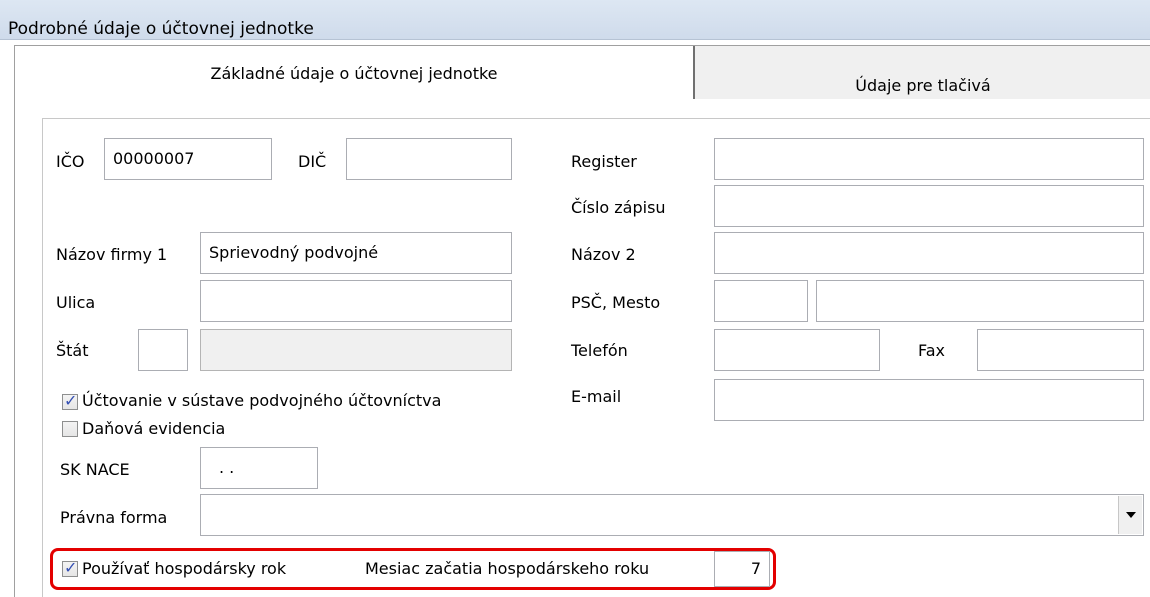  I want to click on nazov-2-field, so click(929, 253).